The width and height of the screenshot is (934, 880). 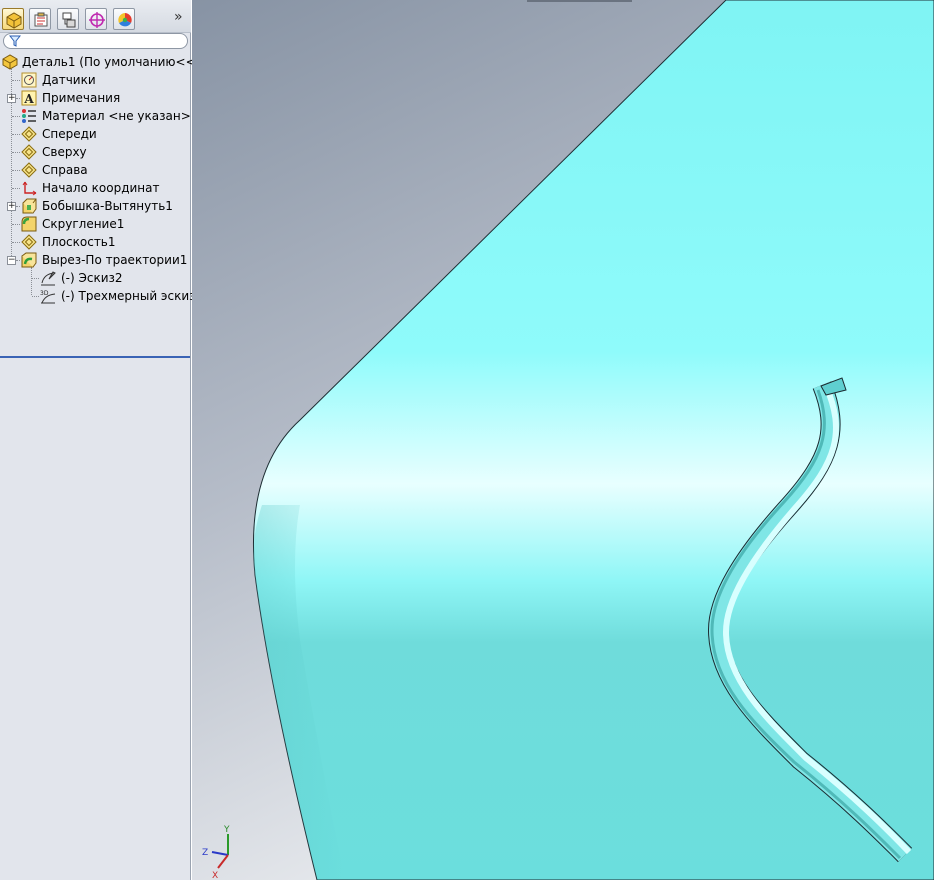 I want to click on crosshair-target-icon, so click(x=97, y=20).